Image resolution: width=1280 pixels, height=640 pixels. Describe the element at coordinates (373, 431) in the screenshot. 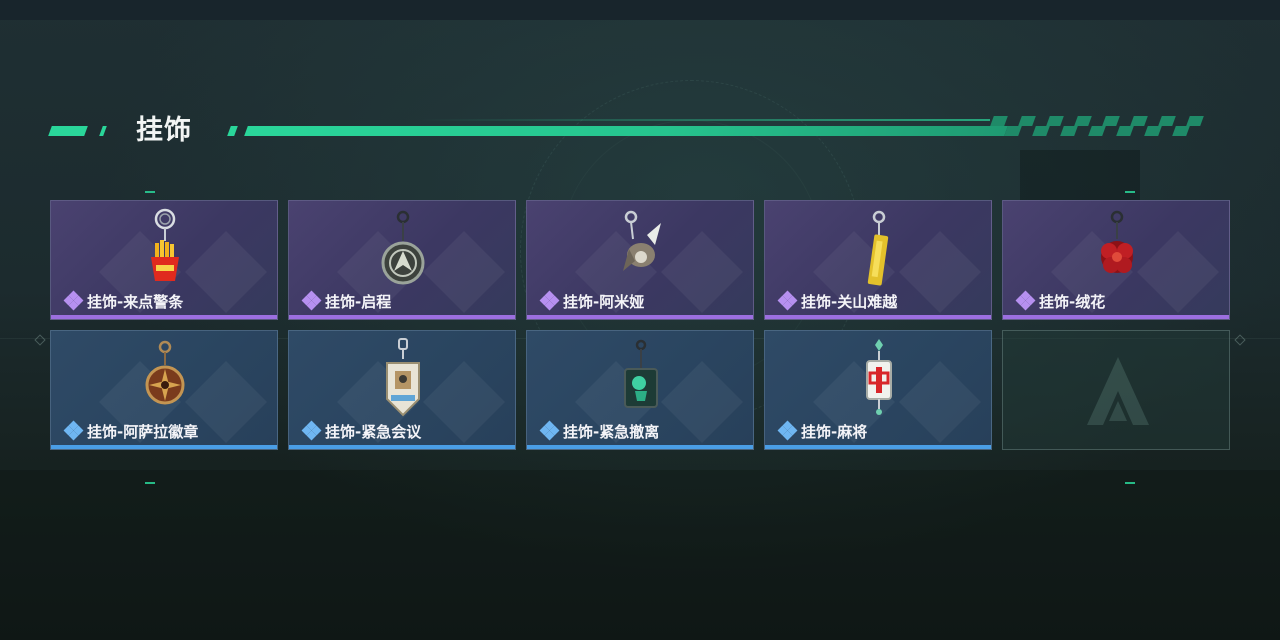

I see `charm-name: 挂饰-紧急会议` at that location.